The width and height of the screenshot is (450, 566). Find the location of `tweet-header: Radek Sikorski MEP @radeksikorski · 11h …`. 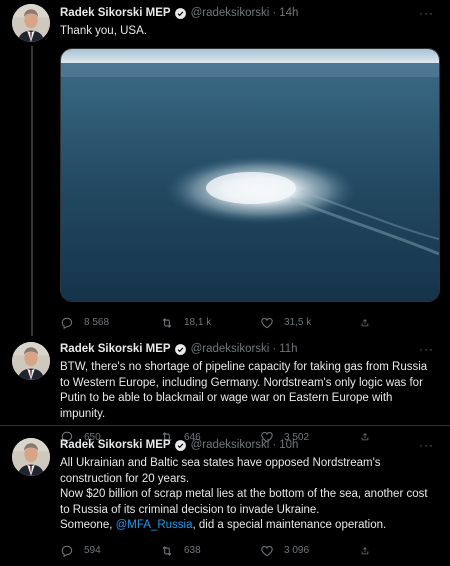

tweet-header: Radek Sikorski MEP @radeksikorski · 11h … is located at coordinates (249, 349).